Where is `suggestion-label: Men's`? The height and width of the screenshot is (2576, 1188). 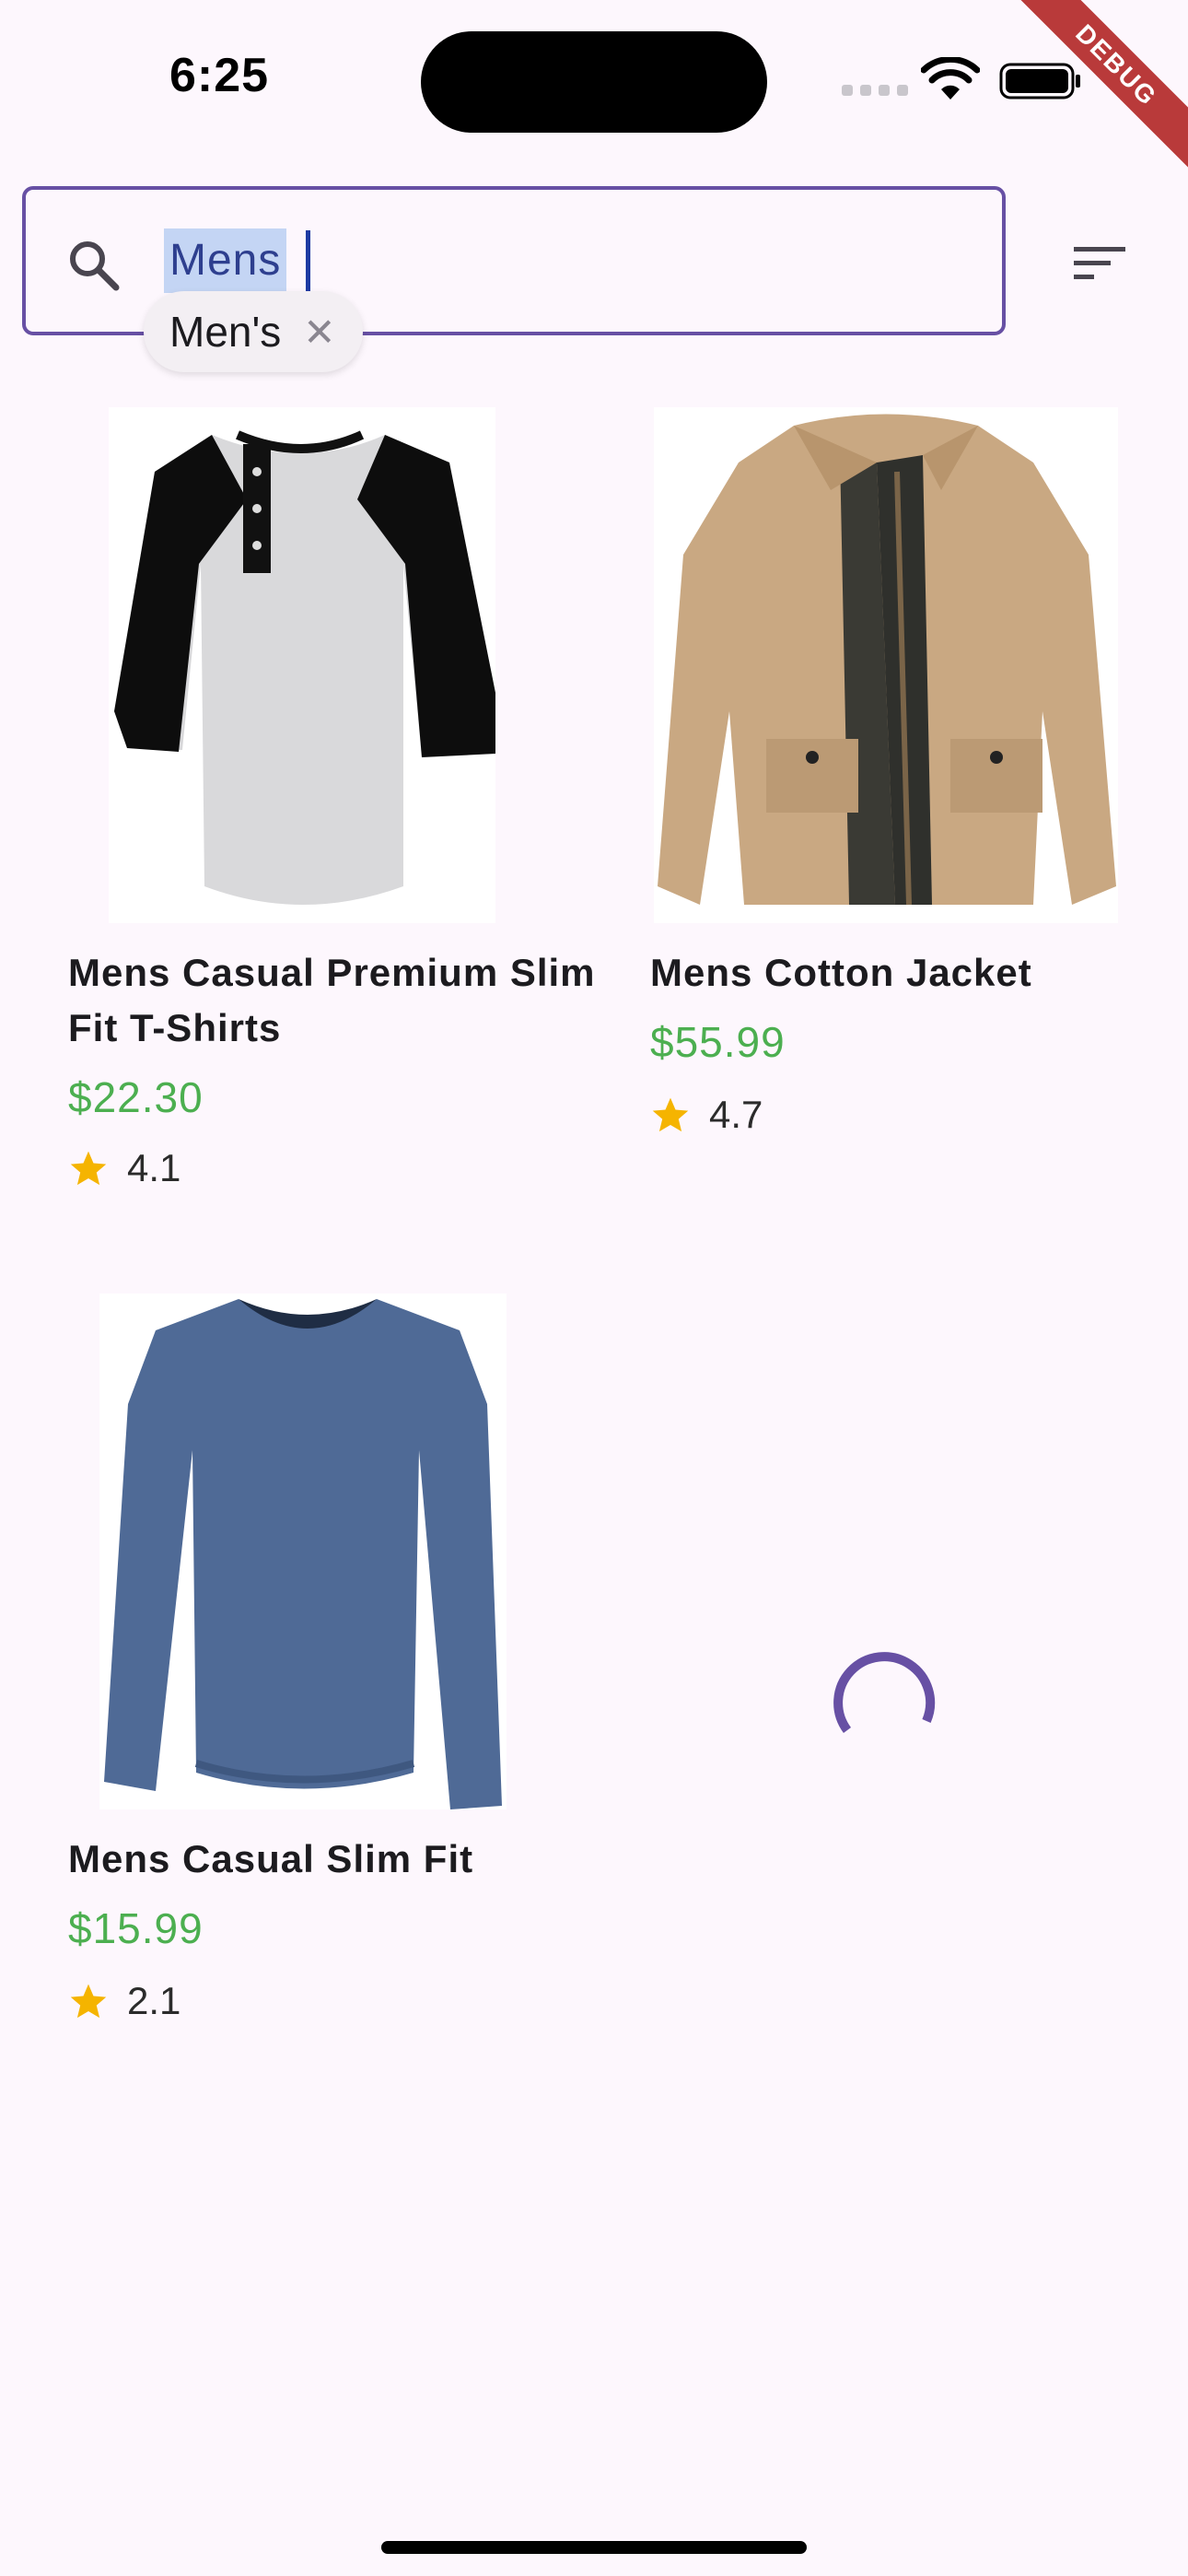 suggestion-label: Men's is located at coordinates (225, 332).